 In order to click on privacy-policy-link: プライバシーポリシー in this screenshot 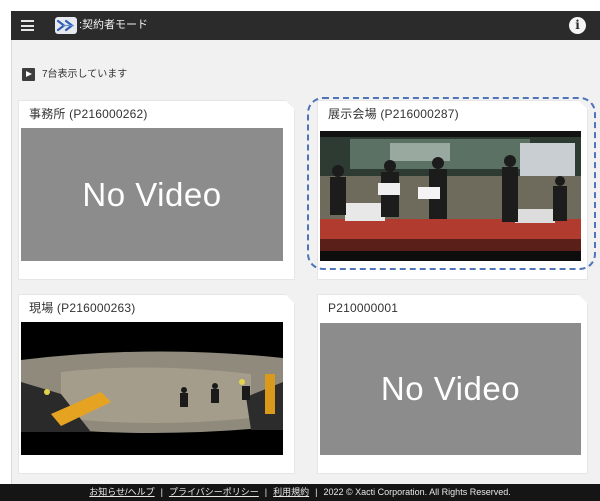, I will do `click(214, 492)`.